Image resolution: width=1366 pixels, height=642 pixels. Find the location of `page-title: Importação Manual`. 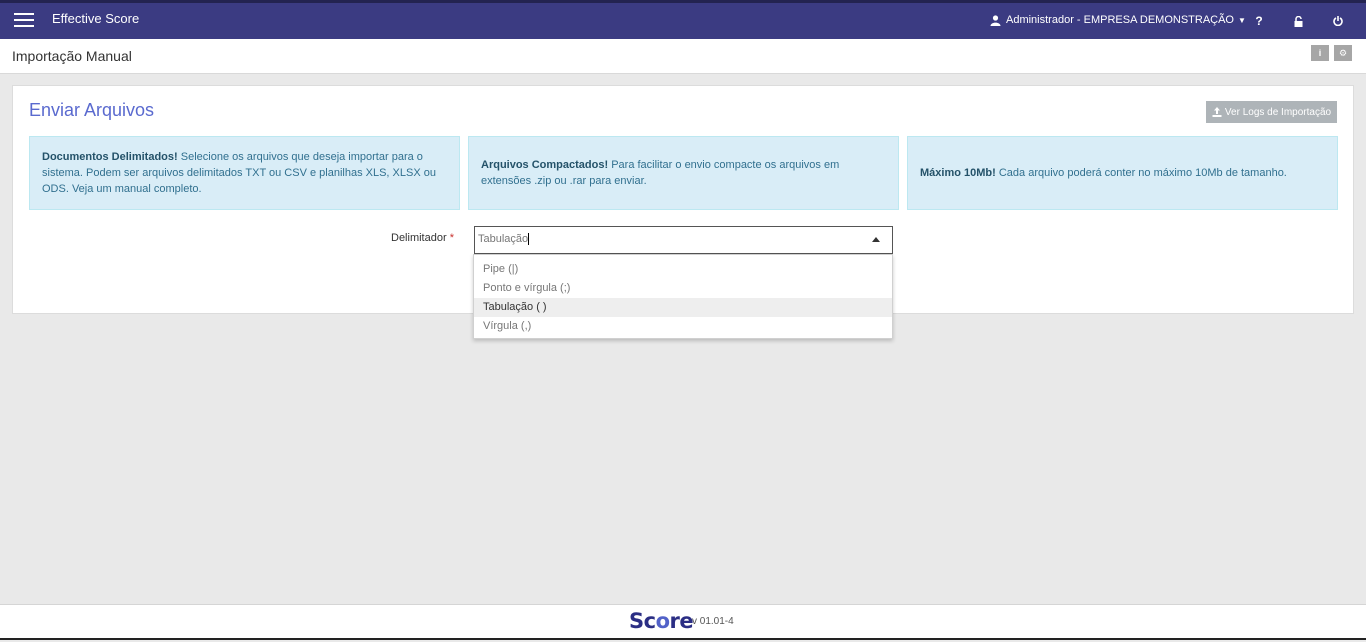

page-title: Importação Manual is located at coordinates (72, 56).